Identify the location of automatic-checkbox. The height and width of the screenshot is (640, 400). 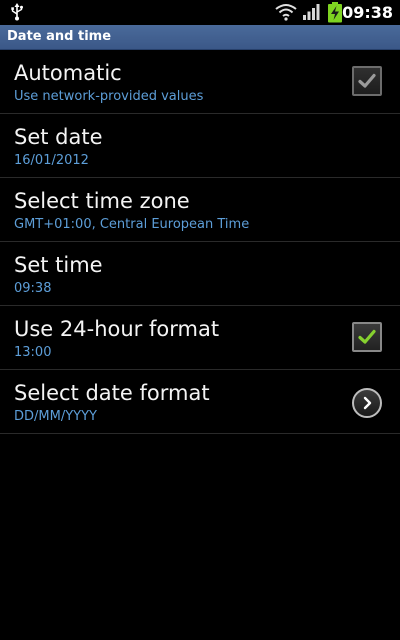
(367, 81).